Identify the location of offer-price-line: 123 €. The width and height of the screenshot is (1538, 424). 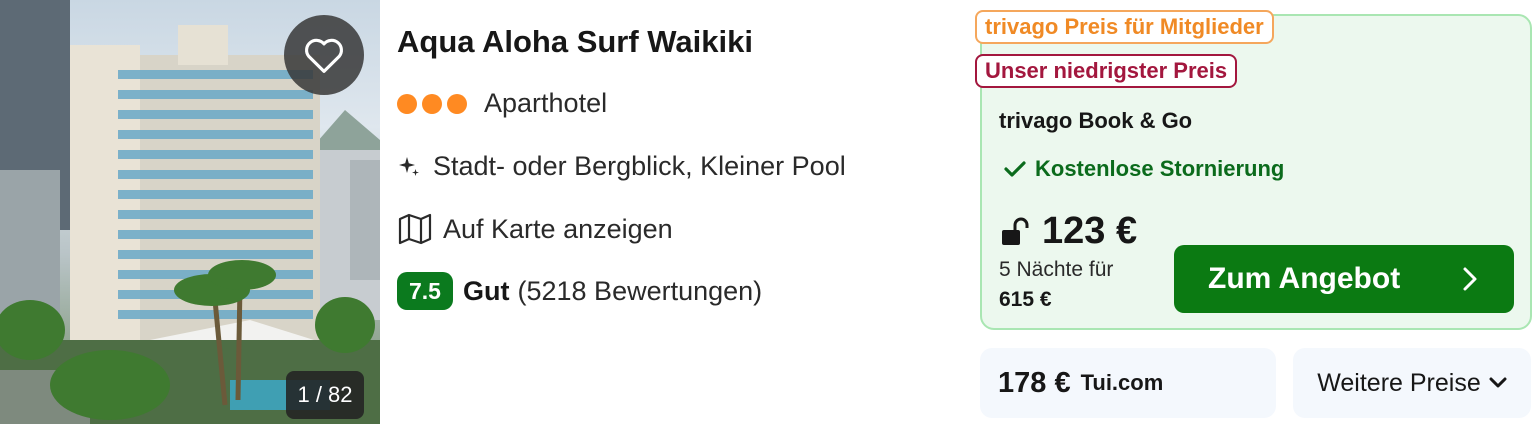
(1068, 231).